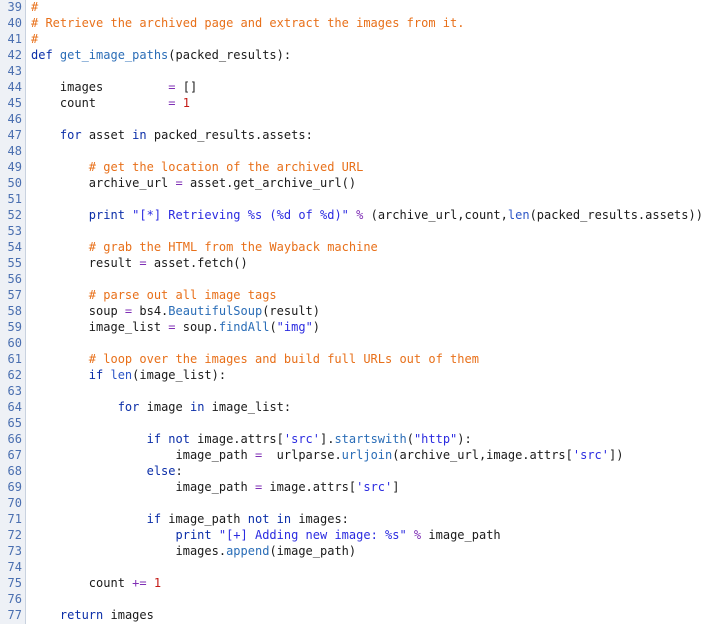 Image resolution: width=728 pixels, height=624 pixels. I want to click on code-line: 68 else:, so click(364, 471).